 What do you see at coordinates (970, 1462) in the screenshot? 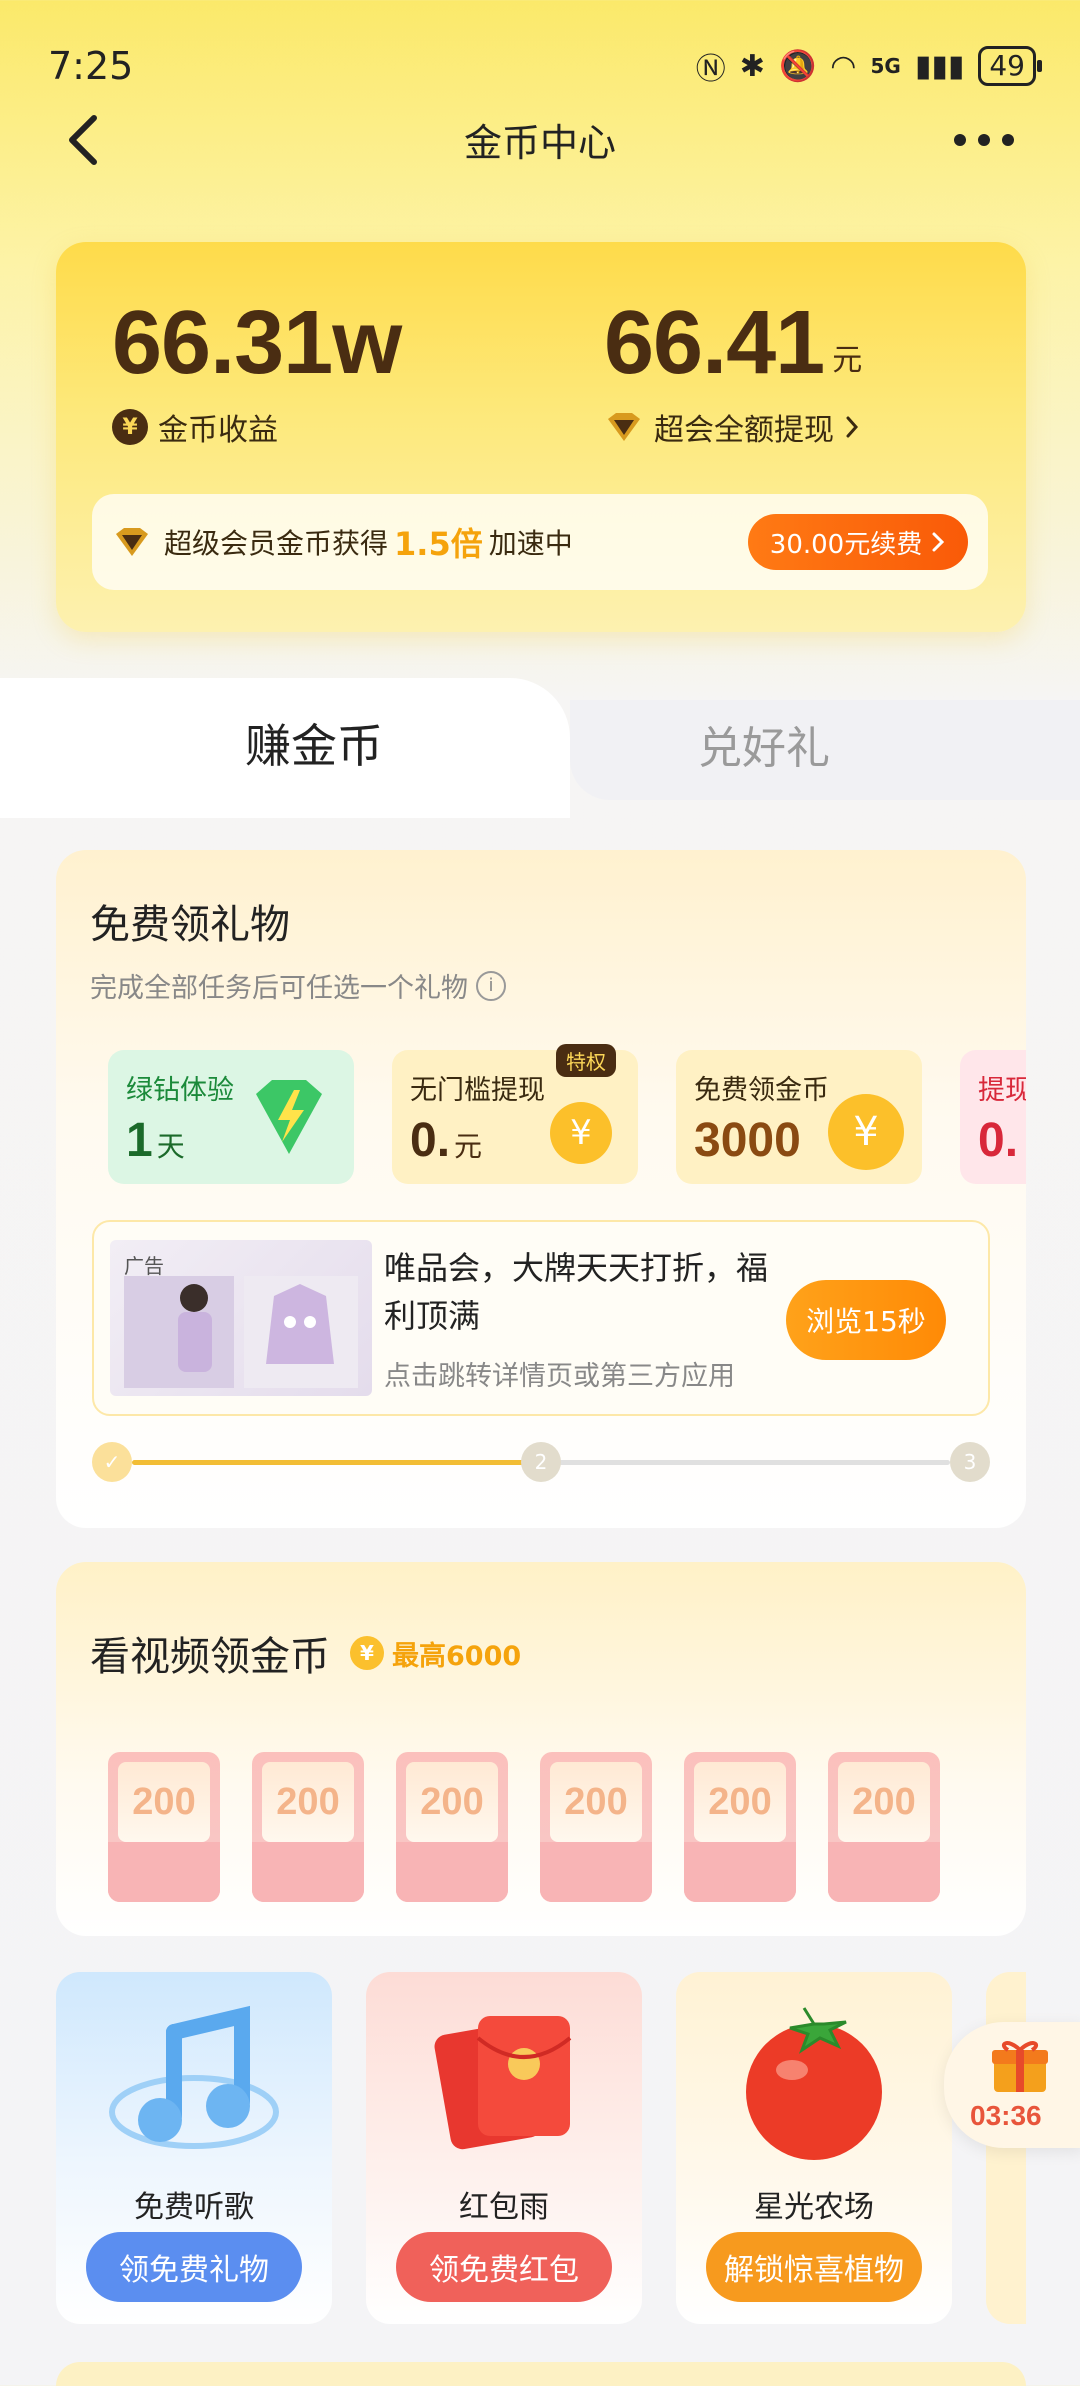
I see `step-3: 3` at bounding box center [970, 1462].